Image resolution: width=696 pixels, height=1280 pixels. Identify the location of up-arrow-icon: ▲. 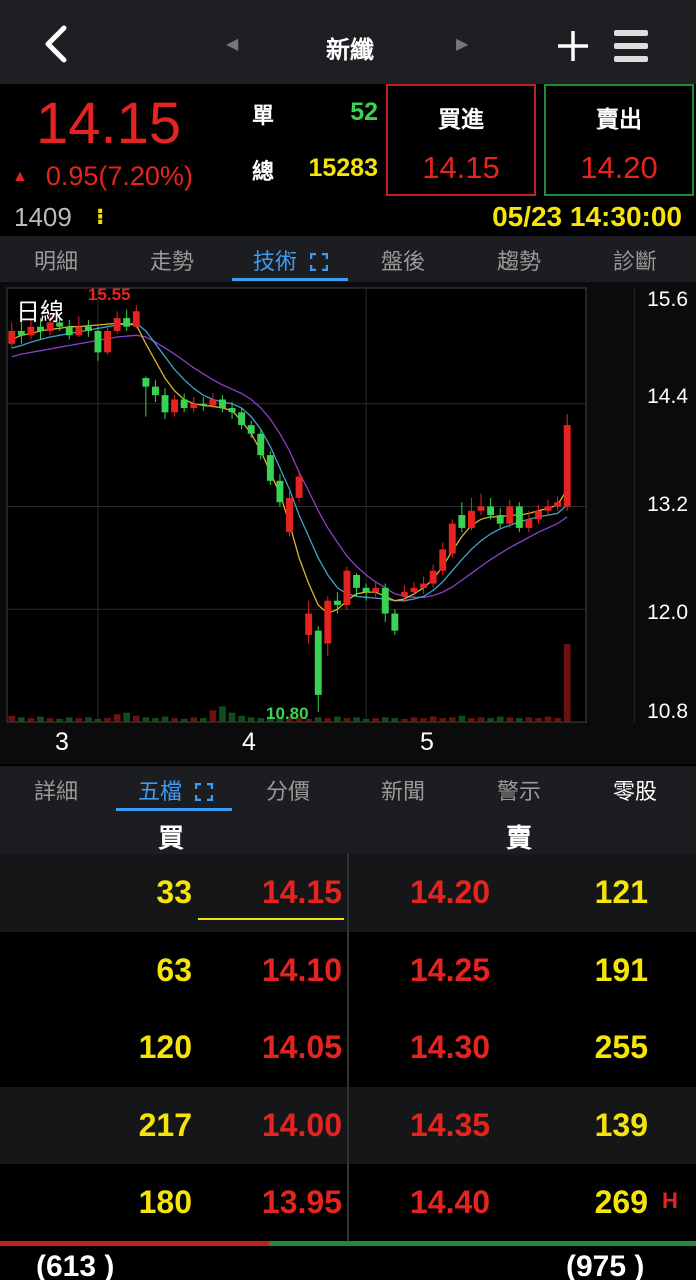
(20, 176).